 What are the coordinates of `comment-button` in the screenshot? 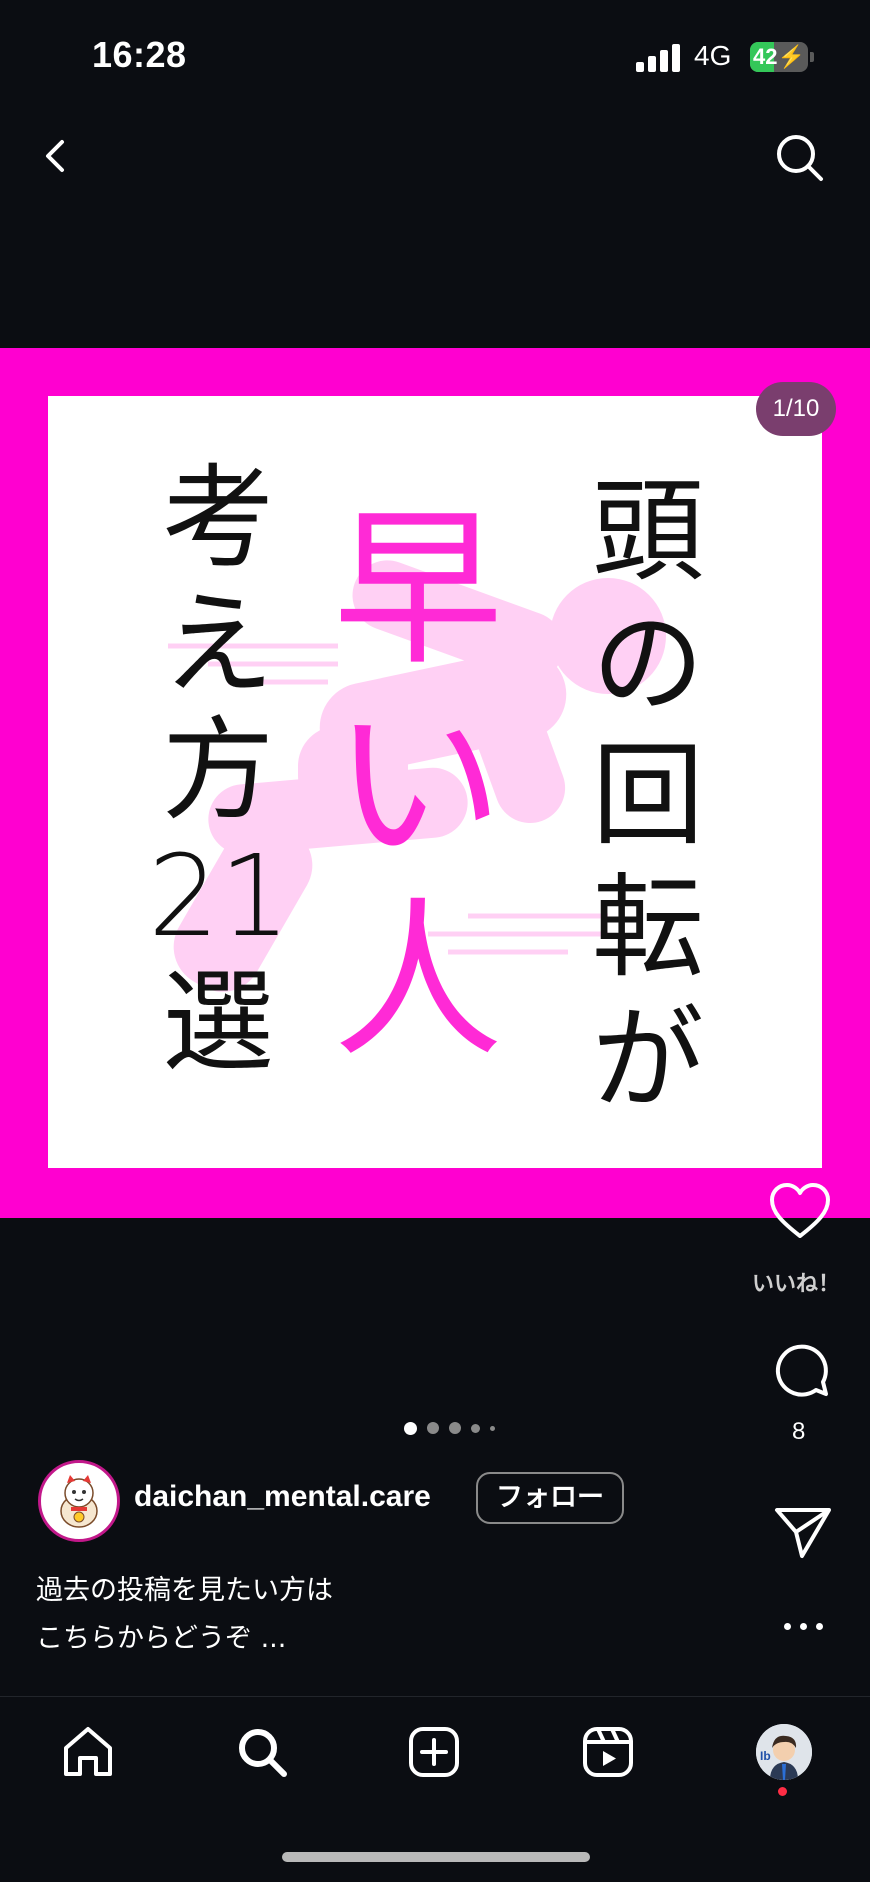 It's located at (802, 1370).